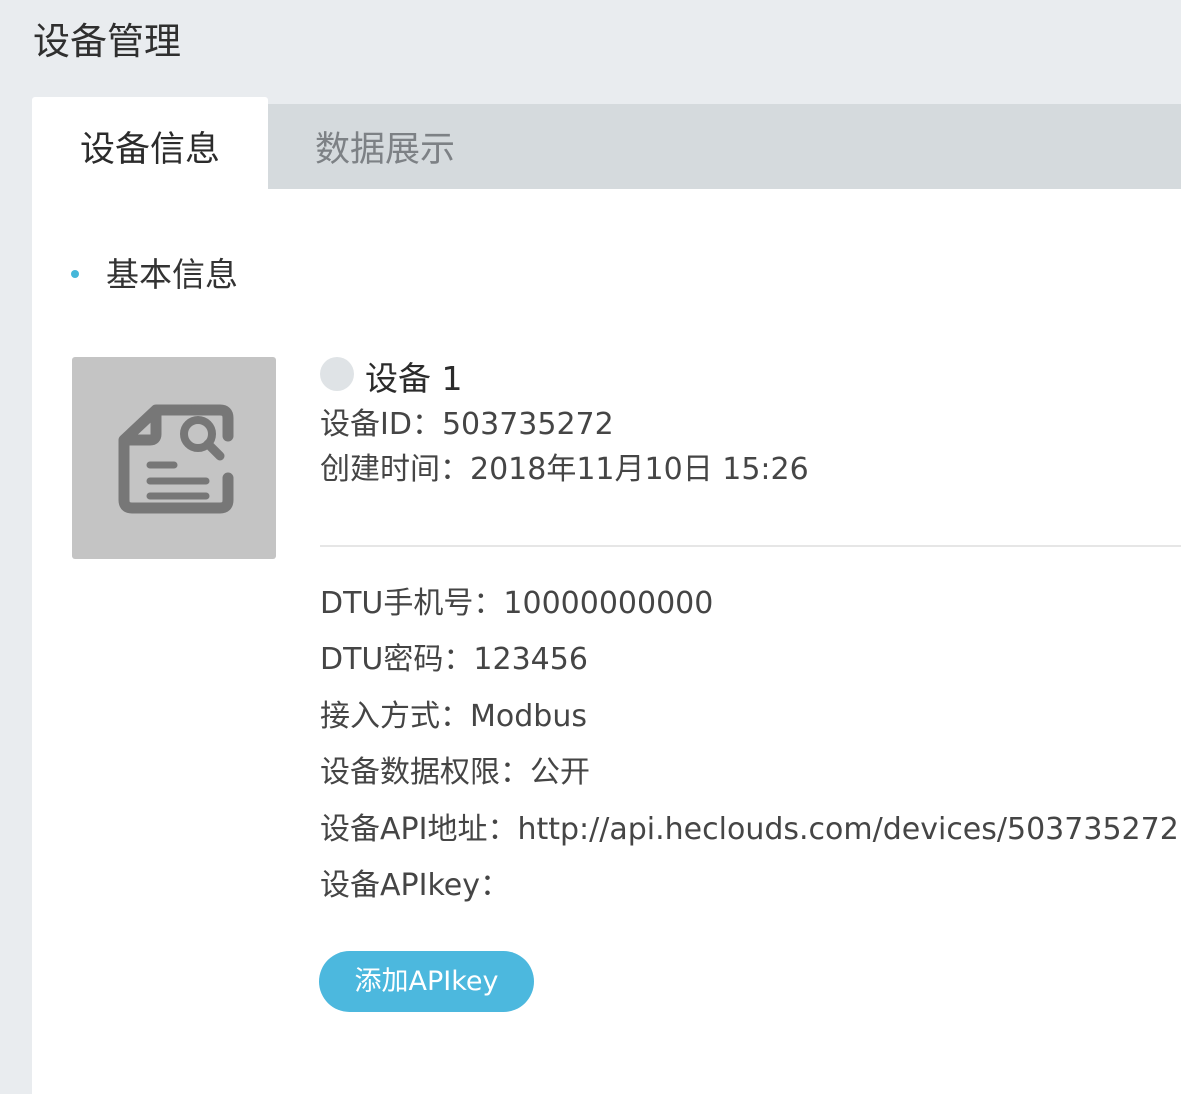  I want to click on page-title: 设备管理, so click(107, 41).